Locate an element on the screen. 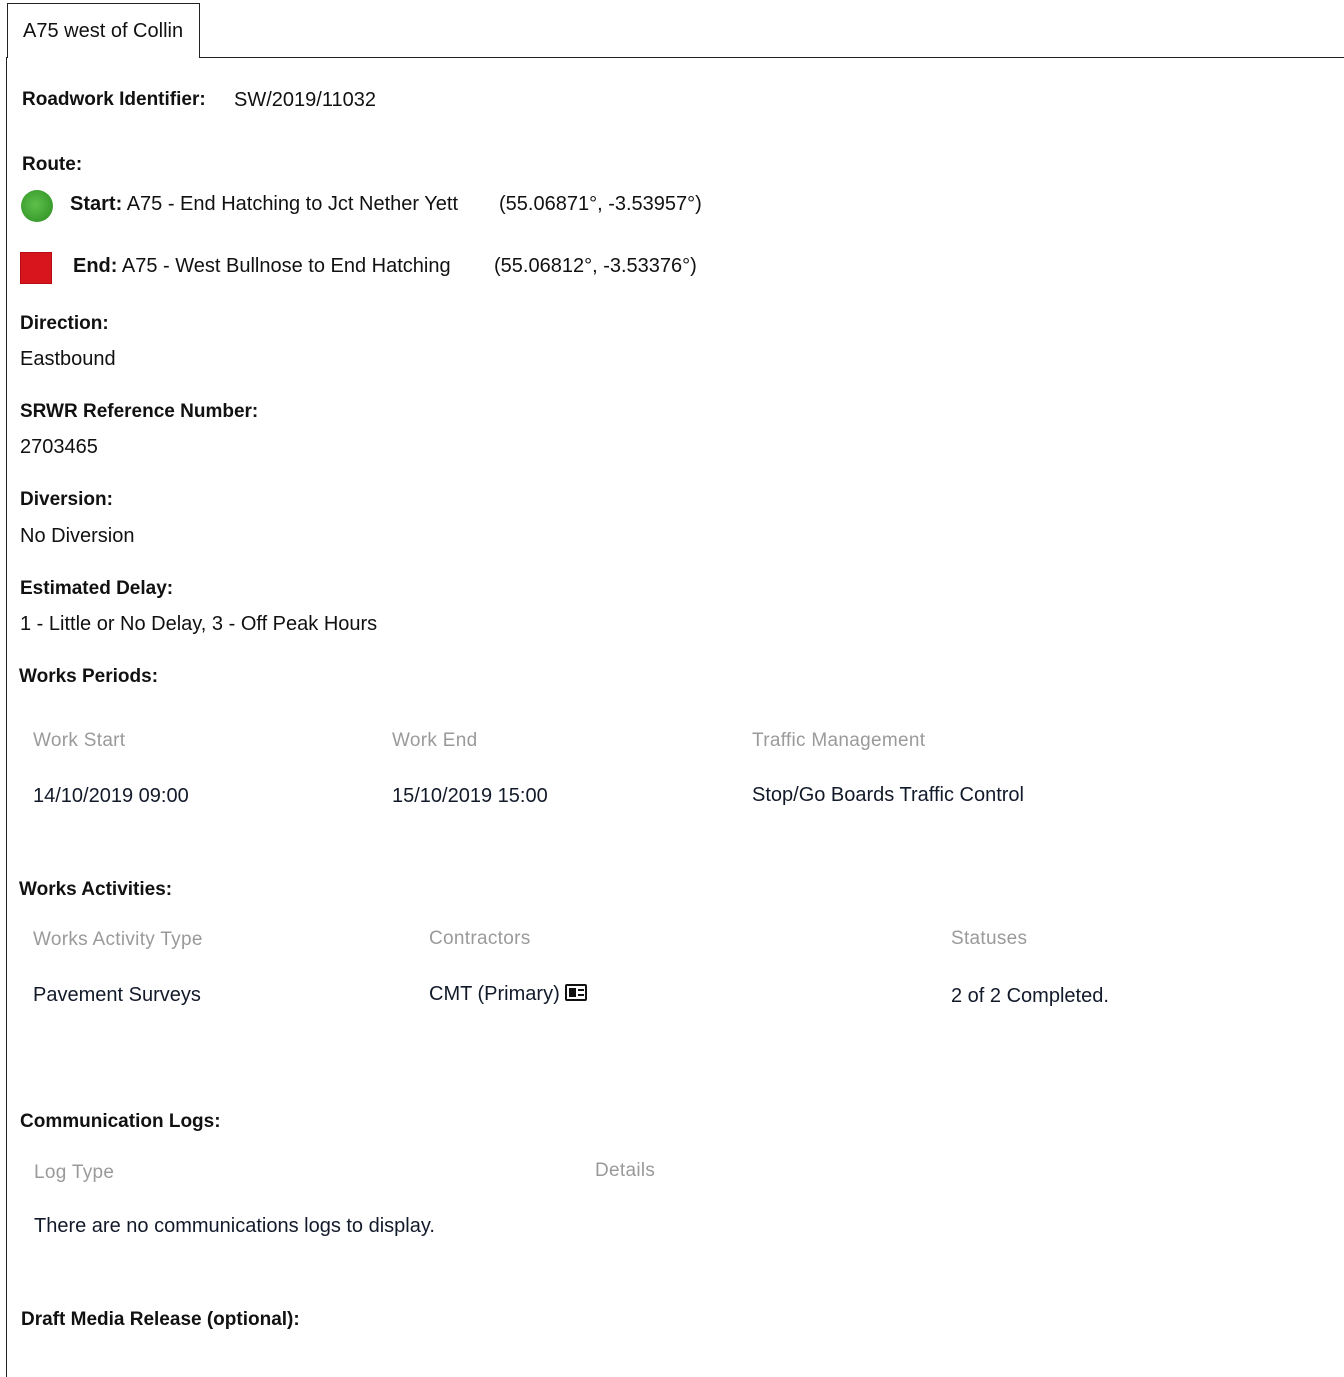 The height and width of the screenshot is (1377, 1344). contact-card-icon is located at coordinates (575, 992).